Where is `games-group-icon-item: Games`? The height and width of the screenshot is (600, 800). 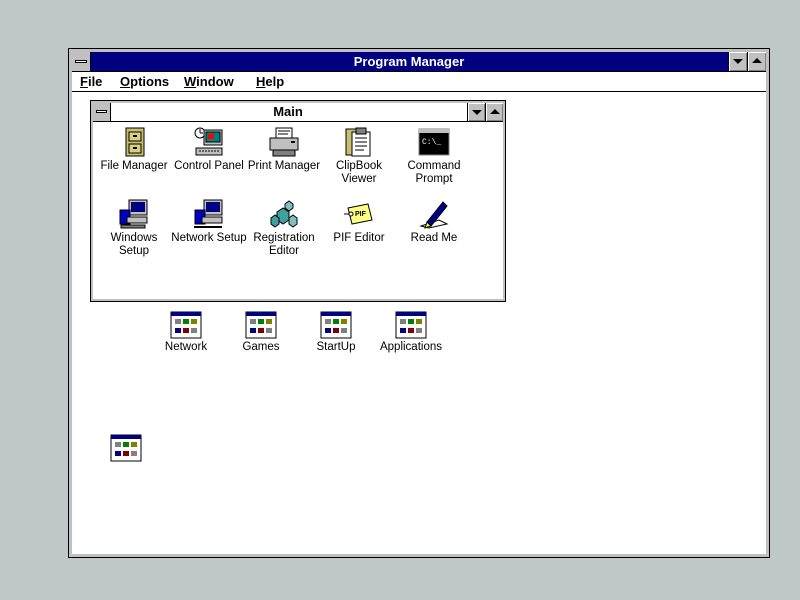 games-group-icon-item: Games is located at coordinates (261, 332).